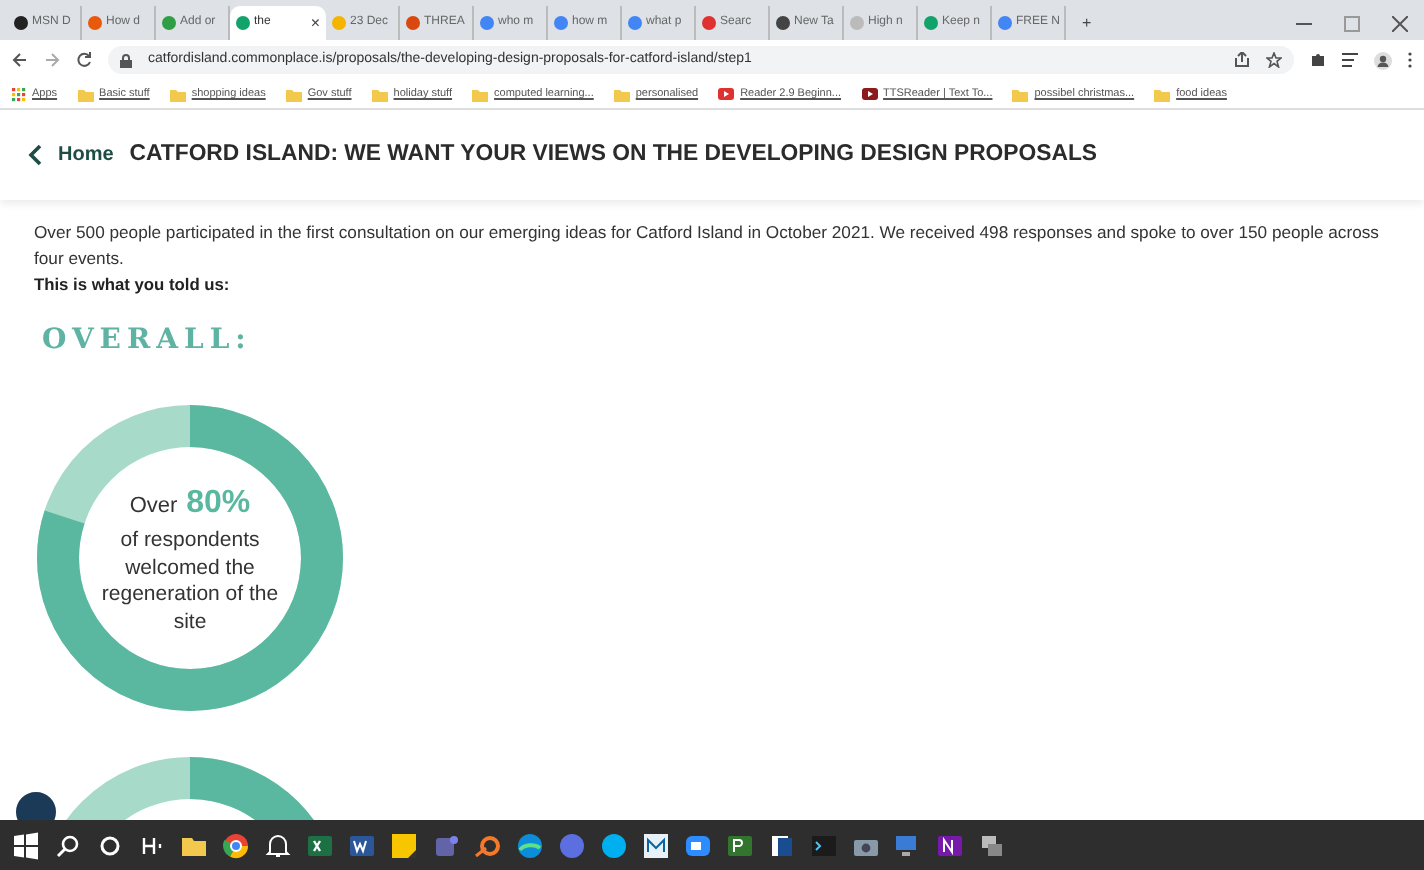  Describe the element at coordinates (908, 845) in the screenshot. I see `computer-icon` at that location.